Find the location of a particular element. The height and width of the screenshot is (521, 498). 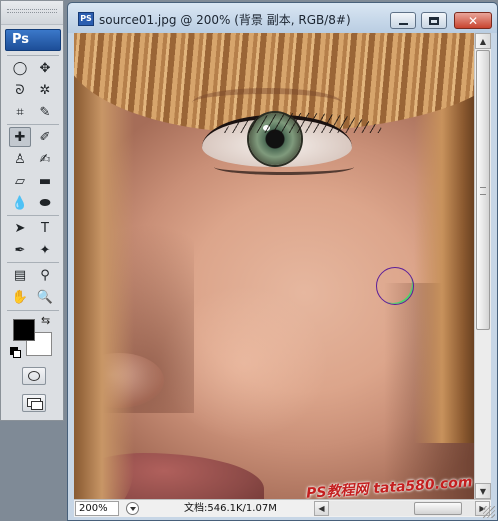

close-button: ✕ is located at coordinates (473, 20).